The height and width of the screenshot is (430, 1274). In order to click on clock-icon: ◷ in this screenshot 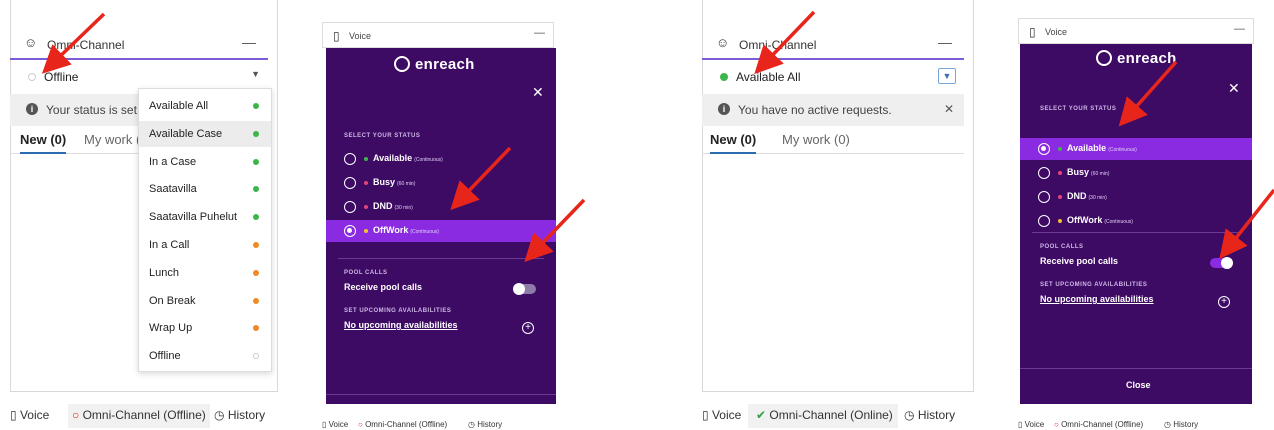, I will do `click(219, 415)`.